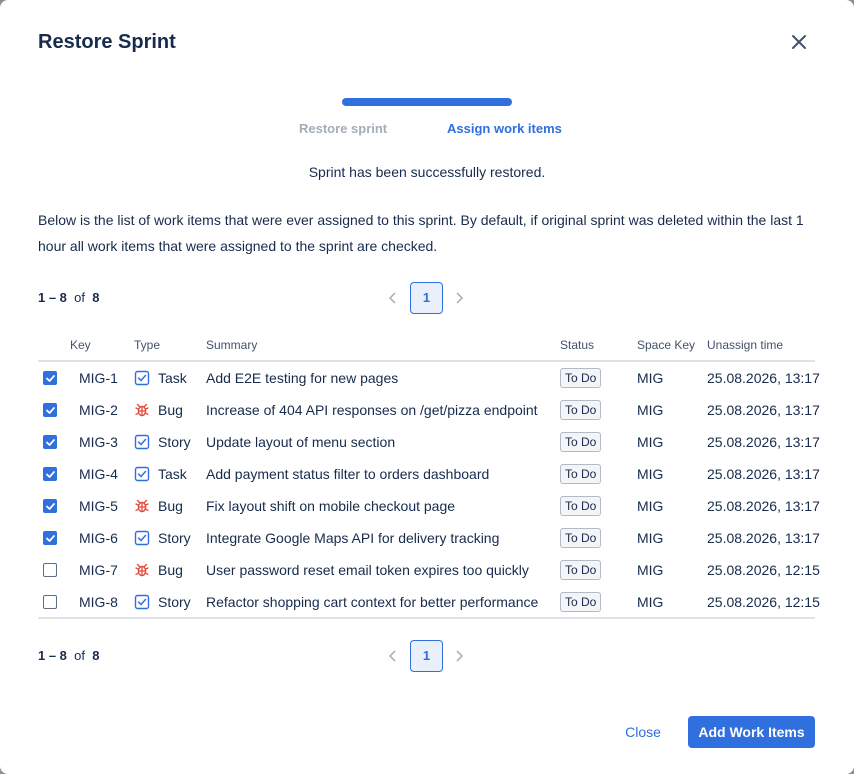  Describe the element at coordinates (68, 655) in the screenshot. I see `item-count-bottom: 1 – 8 of 8` at that location.